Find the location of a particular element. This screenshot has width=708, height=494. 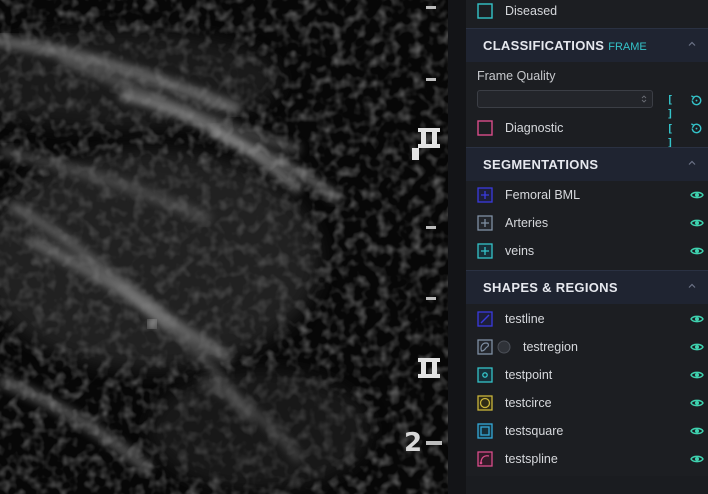

segmentations-section-header: SEGMENTATIONS is located at coordinates (587, 164).